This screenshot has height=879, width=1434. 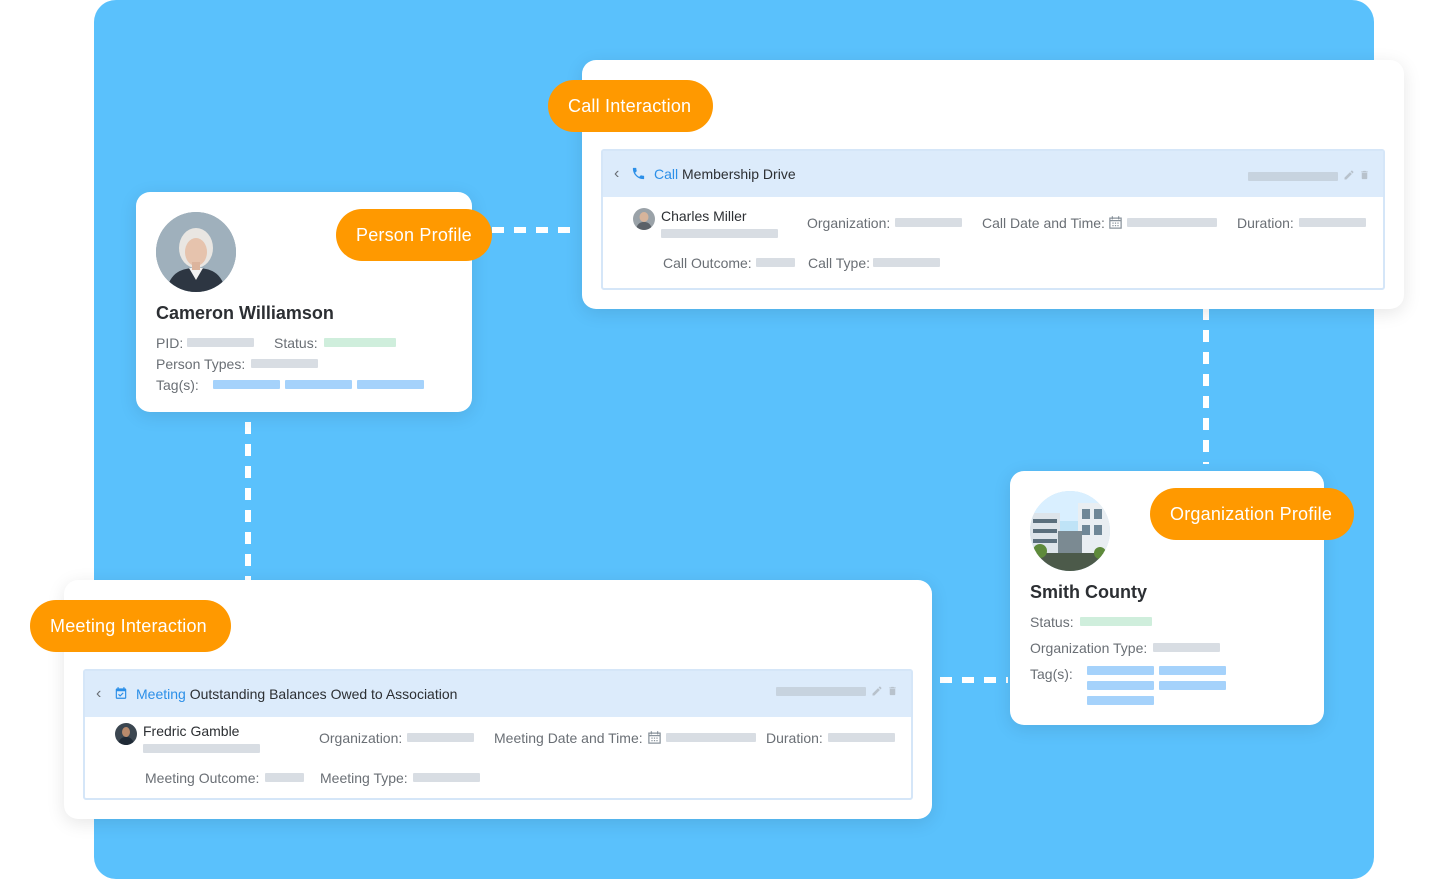 I want to click on connector-meeting-org, so click(x=974, y=680).